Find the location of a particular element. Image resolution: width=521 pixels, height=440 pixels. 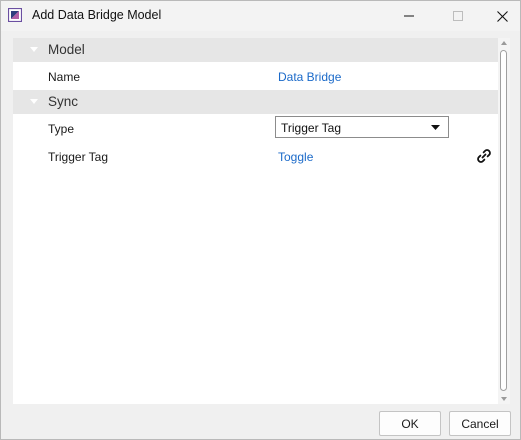

trigger-tag-value-link: Toggle is located at coordinates (295, 157).